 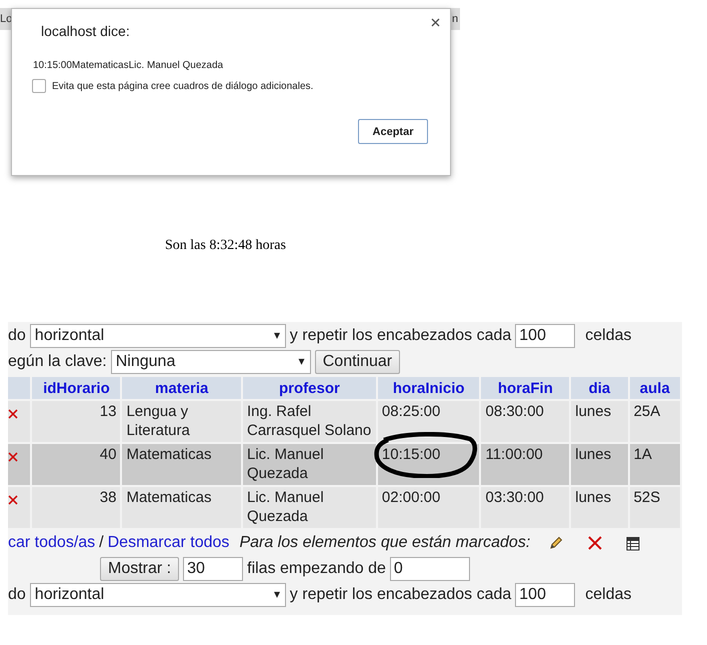 What do you see at coordinates (213, 569) in the screenshot?
I see `rows-field: 30` at bounding box center [213, 569].